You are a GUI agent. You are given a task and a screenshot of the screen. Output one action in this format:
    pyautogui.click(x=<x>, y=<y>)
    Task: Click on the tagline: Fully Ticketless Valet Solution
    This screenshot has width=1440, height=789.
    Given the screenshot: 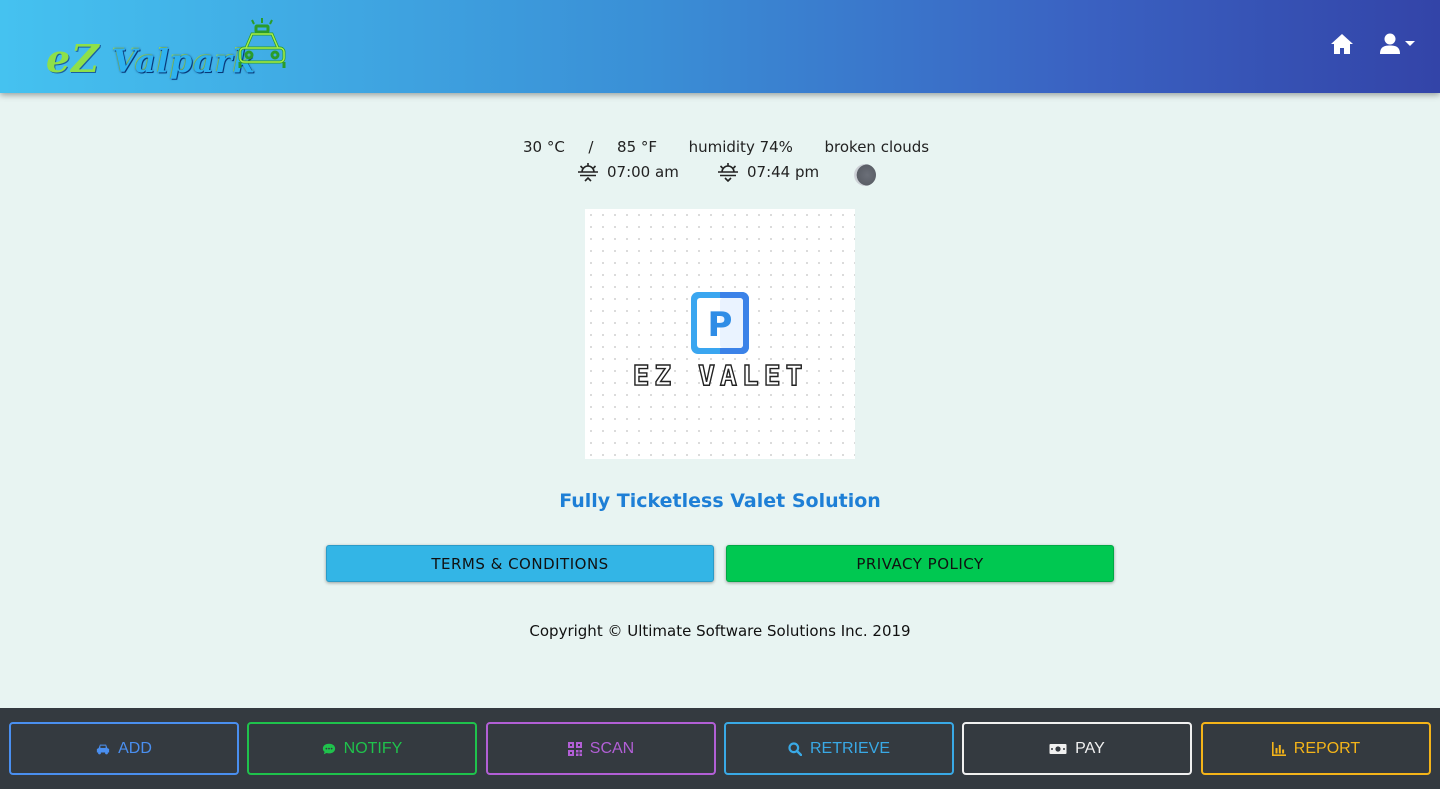 What is the action you would take?
    pyautogui.click(x=720, y=501)
    